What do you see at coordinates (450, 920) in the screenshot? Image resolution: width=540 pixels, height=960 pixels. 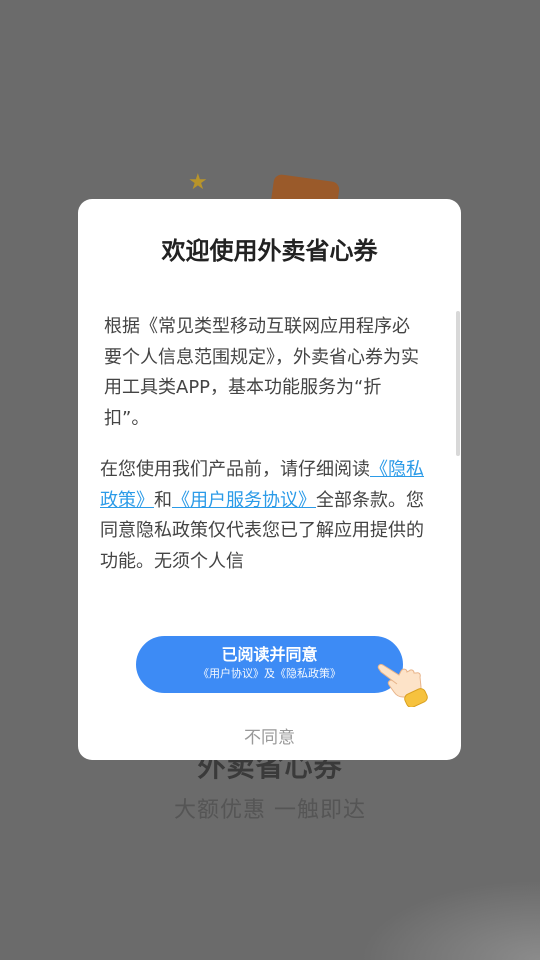 I see `decorative-glow` at bounding box center [450, 920].